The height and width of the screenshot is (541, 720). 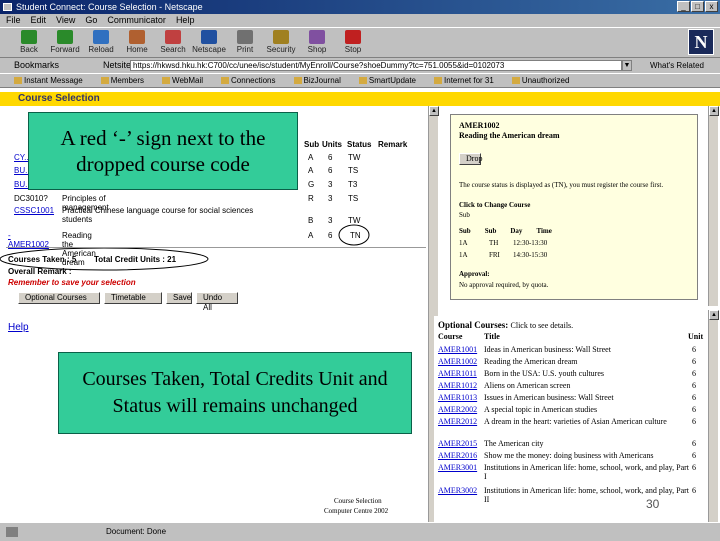 I want to click on footer-line1: Course Selection, so click(x=358, y=501).